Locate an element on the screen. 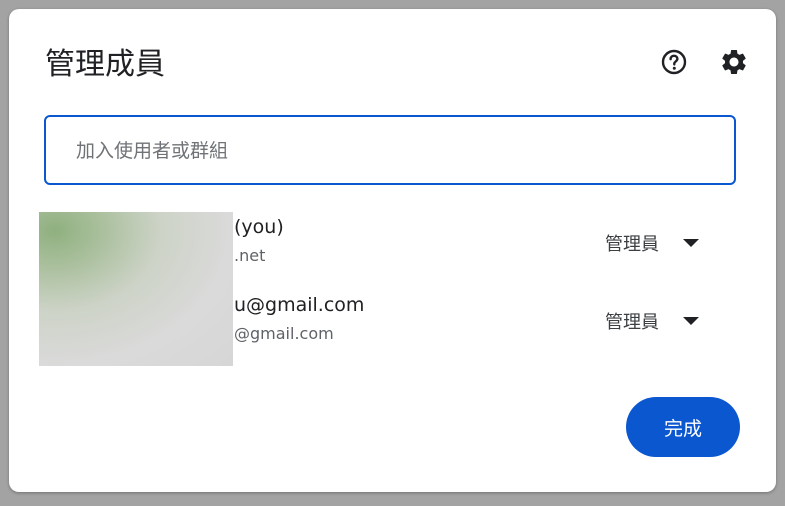  done-button: 完成 is located at coordinates (683, 427).